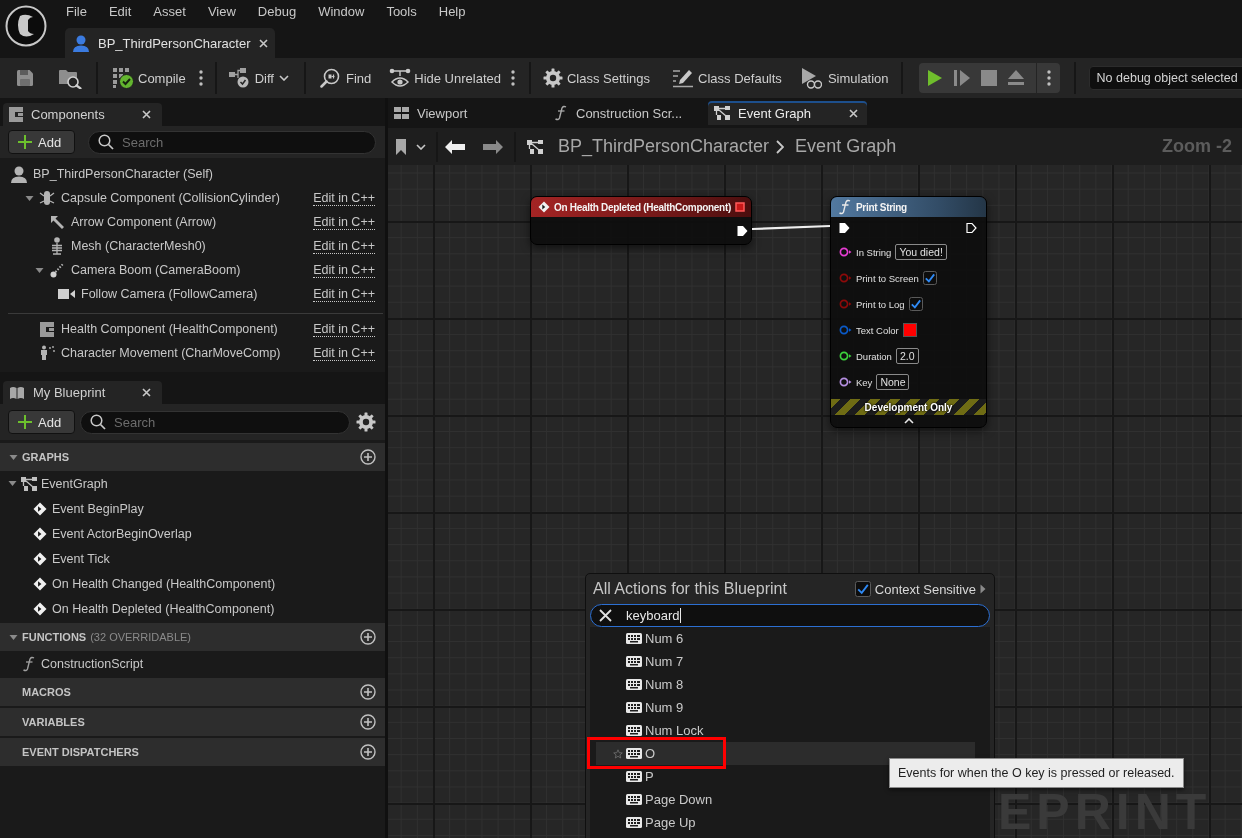  What do you see at coordinates (921, 252) in the screenshot?
I see `value-field: You died!` at bounding box center [921, 252].